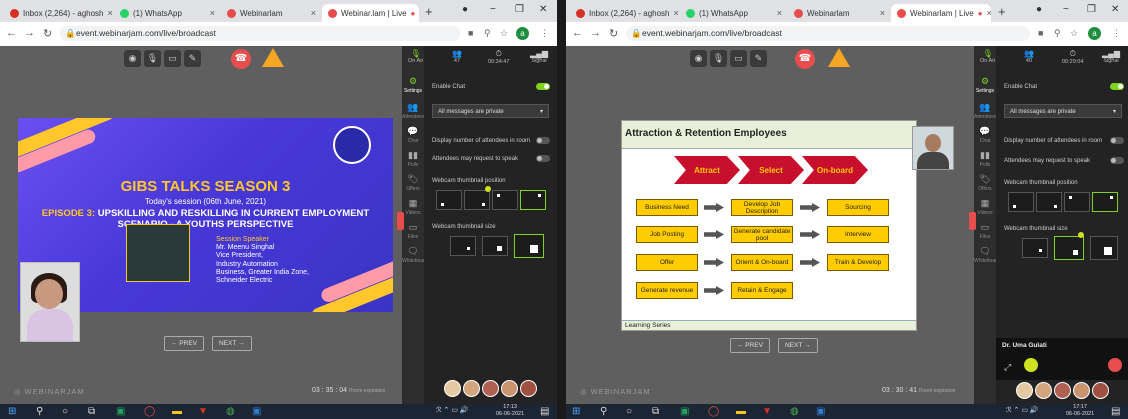  What do you see at coordinates (273, 57) in the screenshot?
I see `warning-icon` at bounding box center [273, 57].